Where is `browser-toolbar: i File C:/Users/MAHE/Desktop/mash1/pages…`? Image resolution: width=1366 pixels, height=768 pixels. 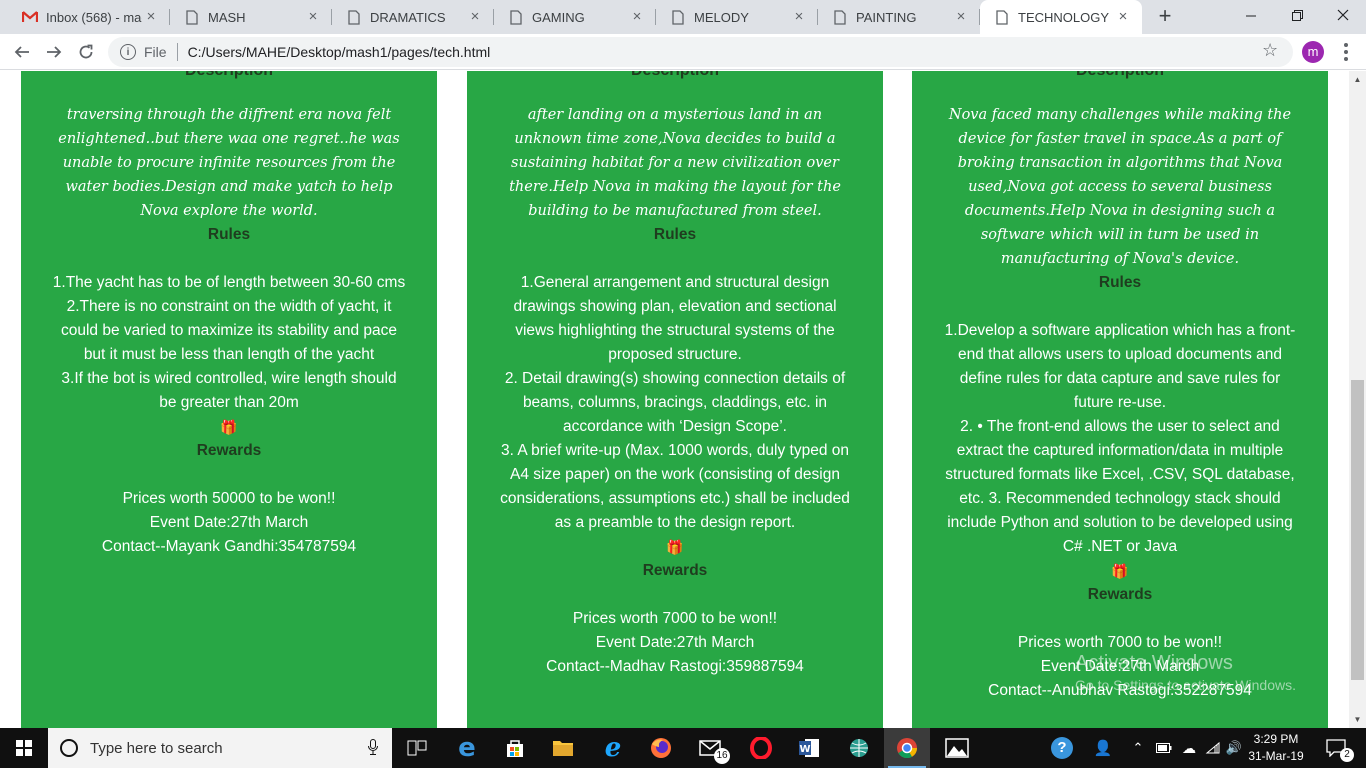
browser-toolbar: i File C:/Users/MAHE/Desktop/mash1/pages… is located at coordinates (683, 52).